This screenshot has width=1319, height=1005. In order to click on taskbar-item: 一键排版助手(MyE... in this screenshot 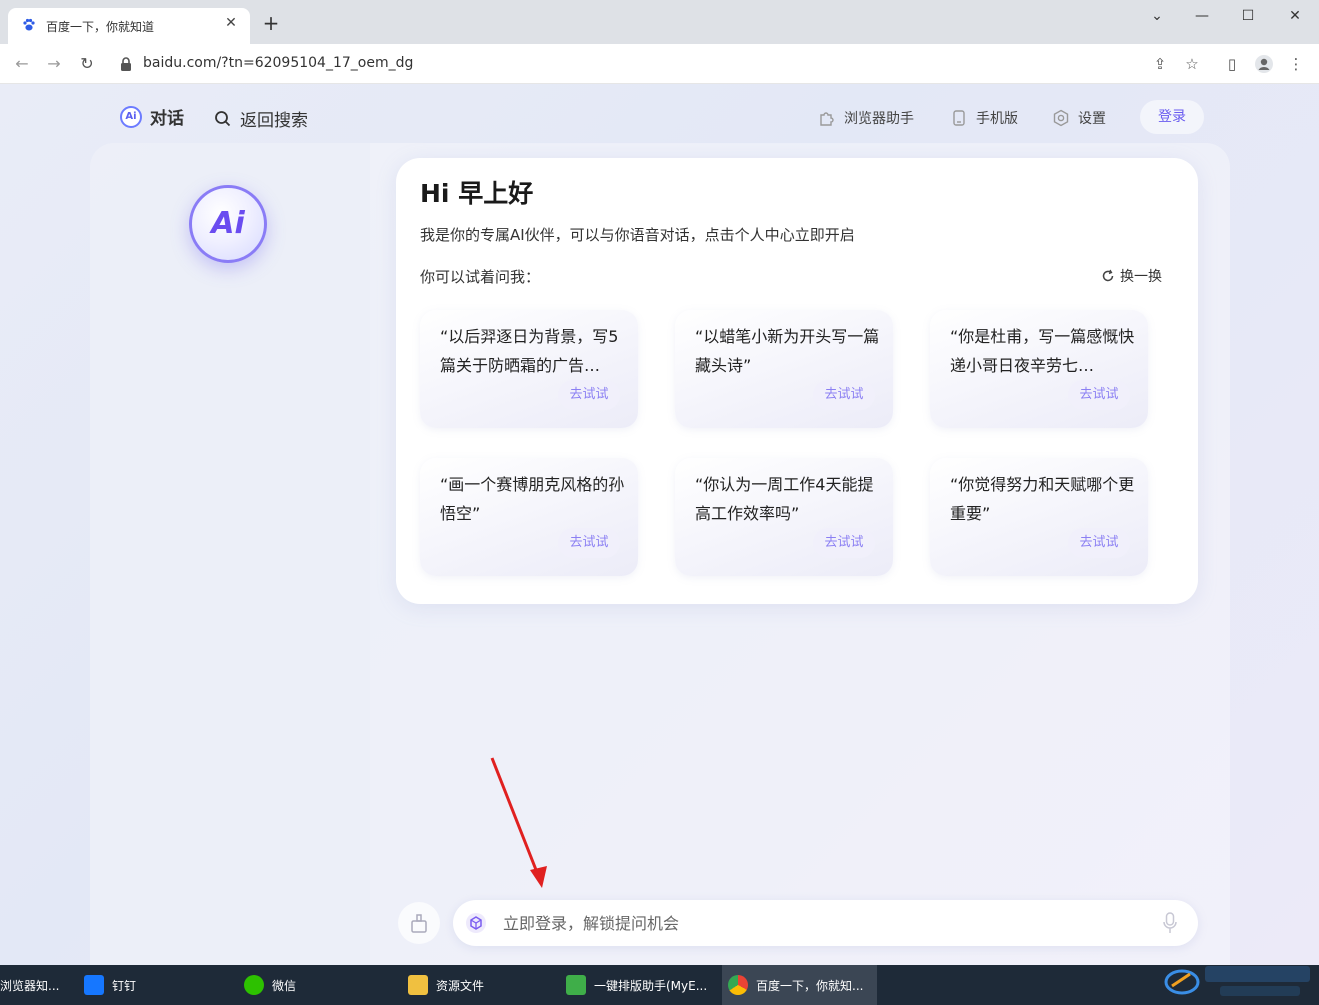, I will do `click(637, 985)`.